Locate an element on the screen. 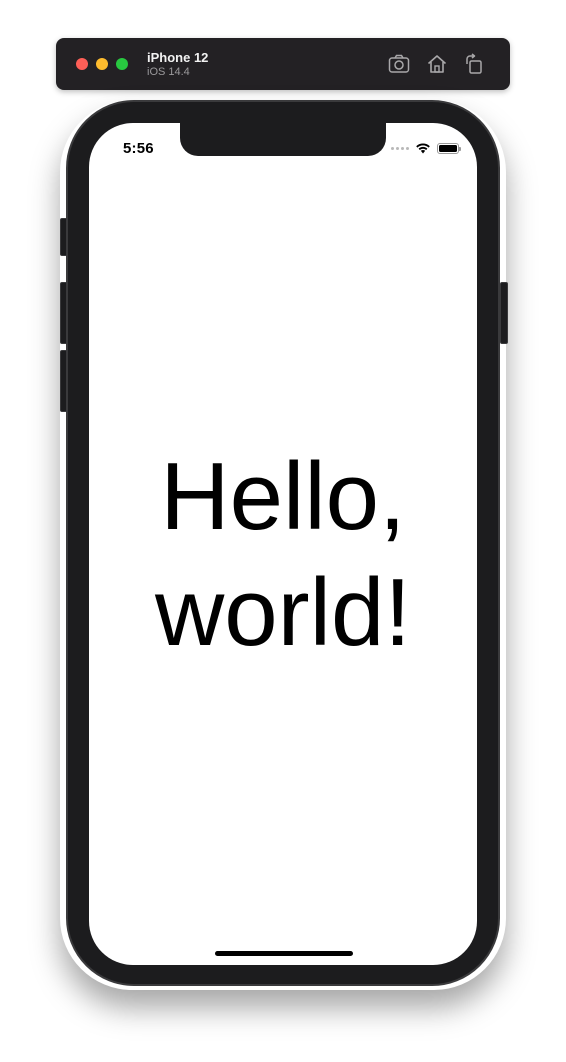 This screenshot has width=566, height=1062. close-window-button is located at coordinates (82, 64).